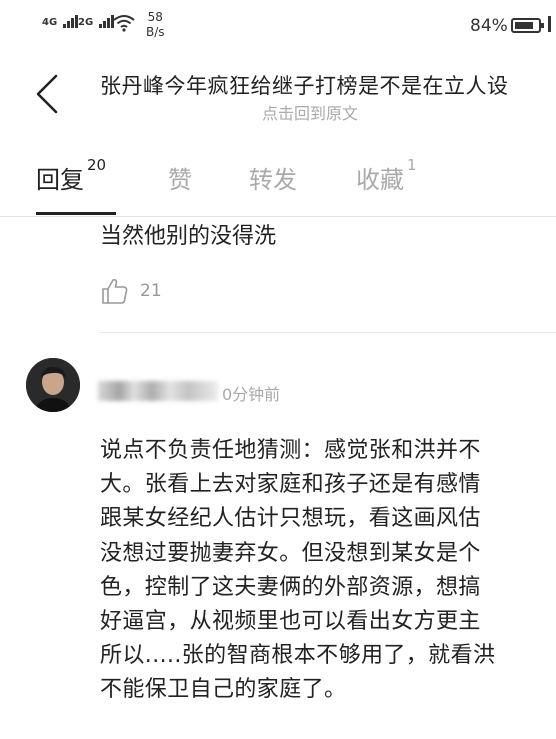 Image resolution: width=556 pixels, height=739 pixels. I want to click on tab-favorites: 收藏1, so click(386, 175).